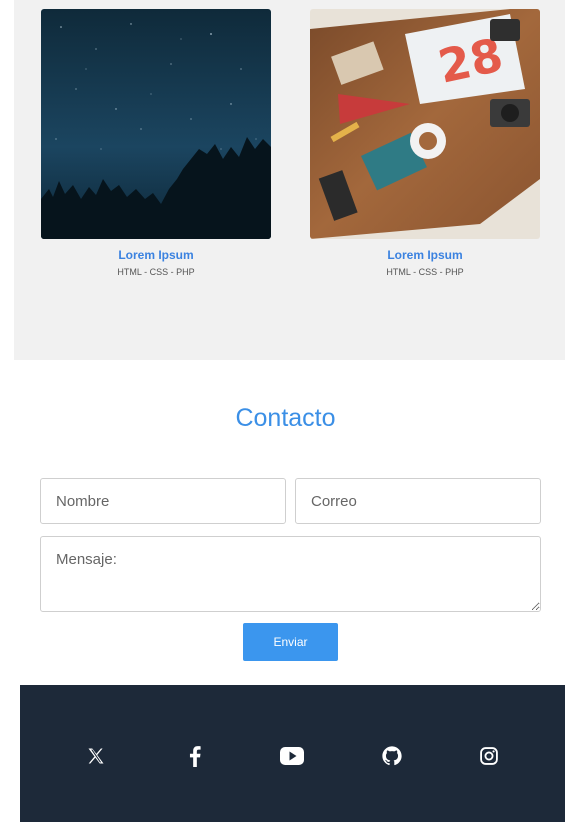  Describe the element at coordinates (392, 756) in the screenshot. I see `github-icon` at that location.